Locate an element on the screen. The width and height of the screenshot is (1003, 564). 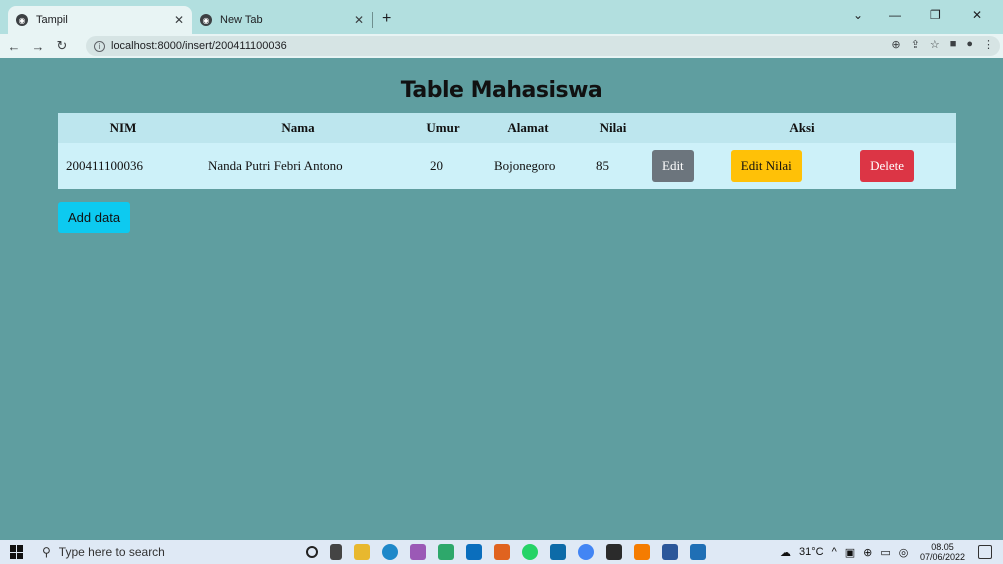
bookmark-star-icon: ☆ is located at coordinates (935, 44).